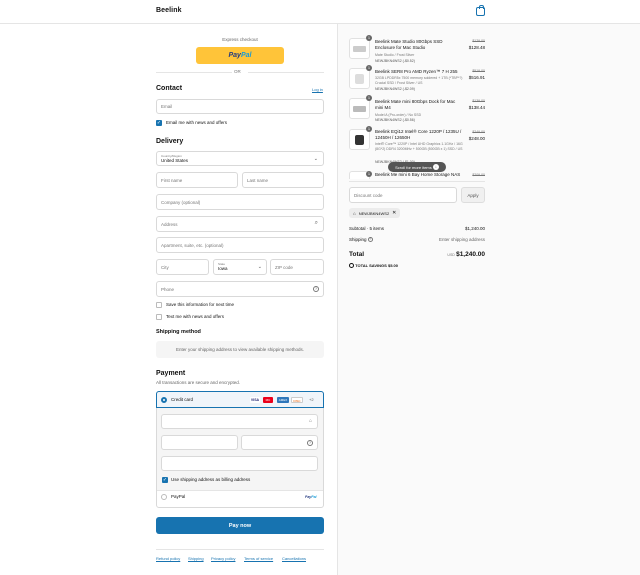 The height and width of the screenshot is (575, 640). Describe the element at coordinates (178, 332) in the screenshot. I see `shipping-method-title: Shipping method` at that location.